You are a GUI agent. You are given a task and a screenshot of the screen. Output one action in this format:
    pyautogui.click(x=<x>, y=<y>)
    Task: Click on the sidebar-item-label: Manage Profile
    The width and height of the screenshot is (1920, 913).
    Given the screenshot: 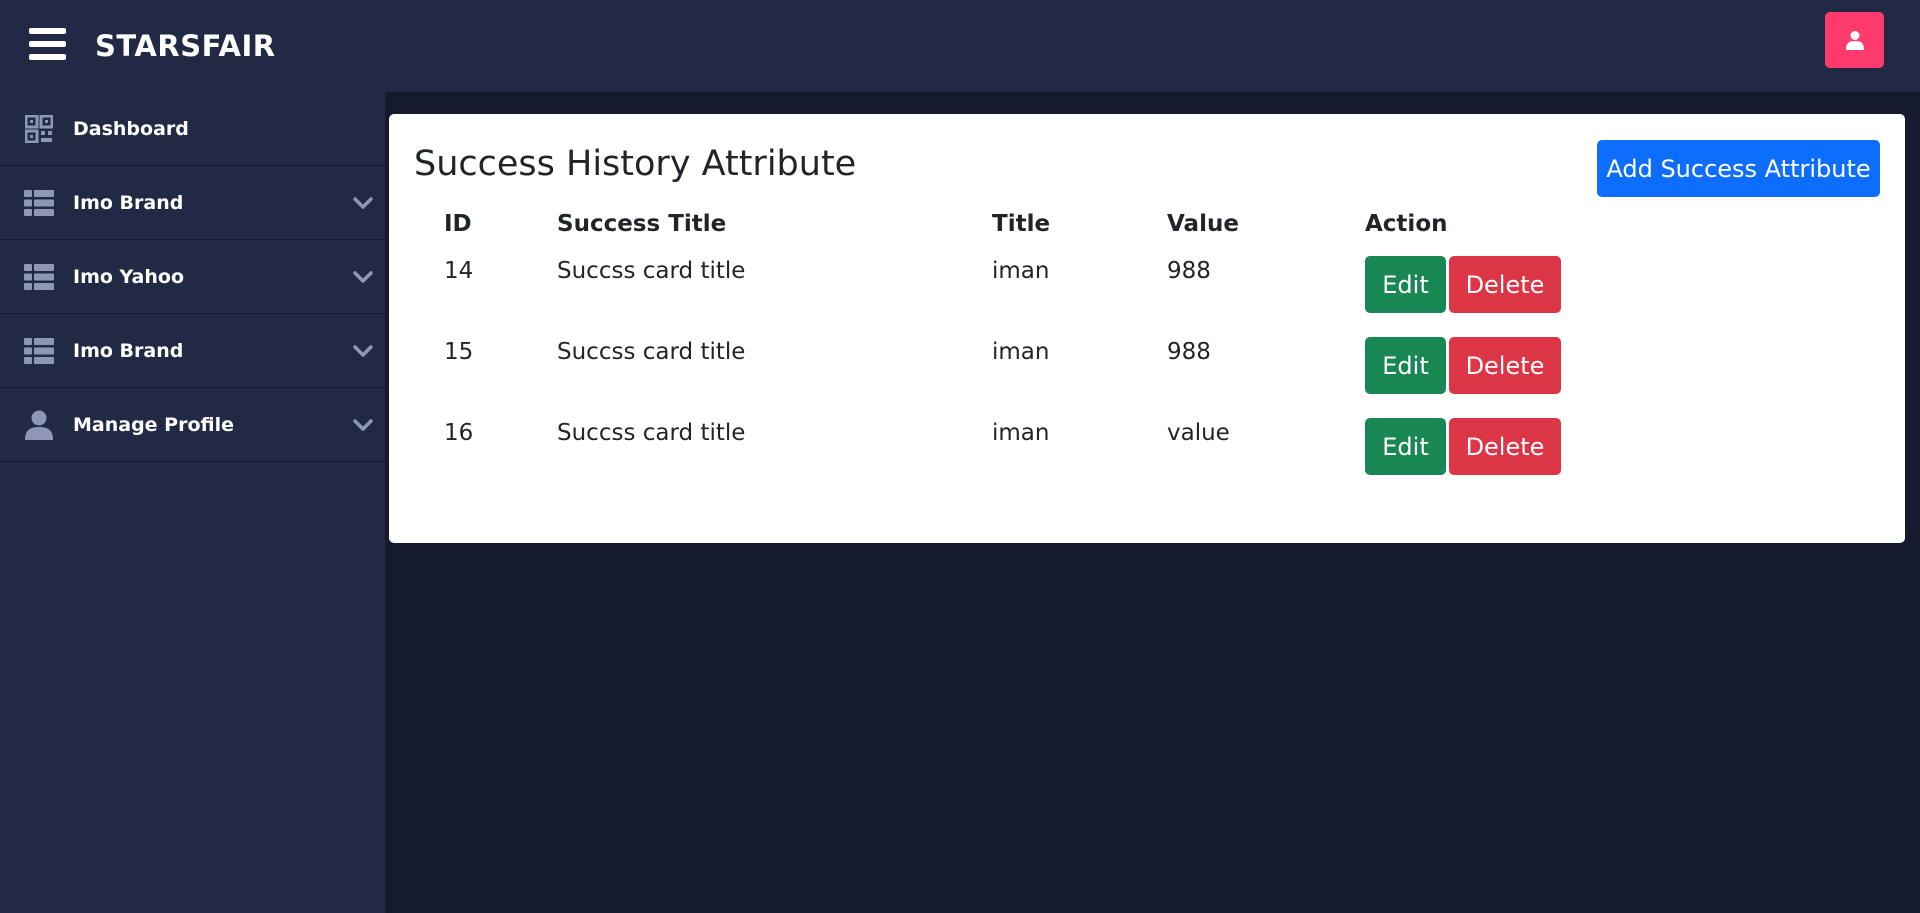 What is the action you would take?
    pyautogui.click(x=154, y=424)
    